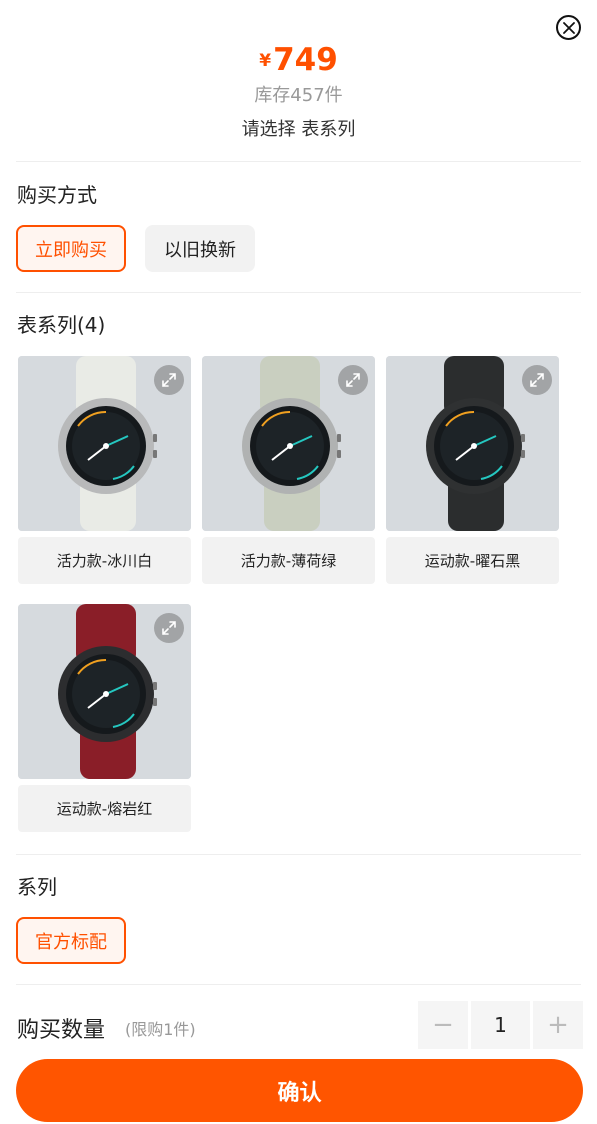 Image resolution: width=597 pixels, height=1124 pixels. Describe the element at coordinates (472, 560) in the screenshot. I see `series-card-label: 运动款-曜石黑` at that location.